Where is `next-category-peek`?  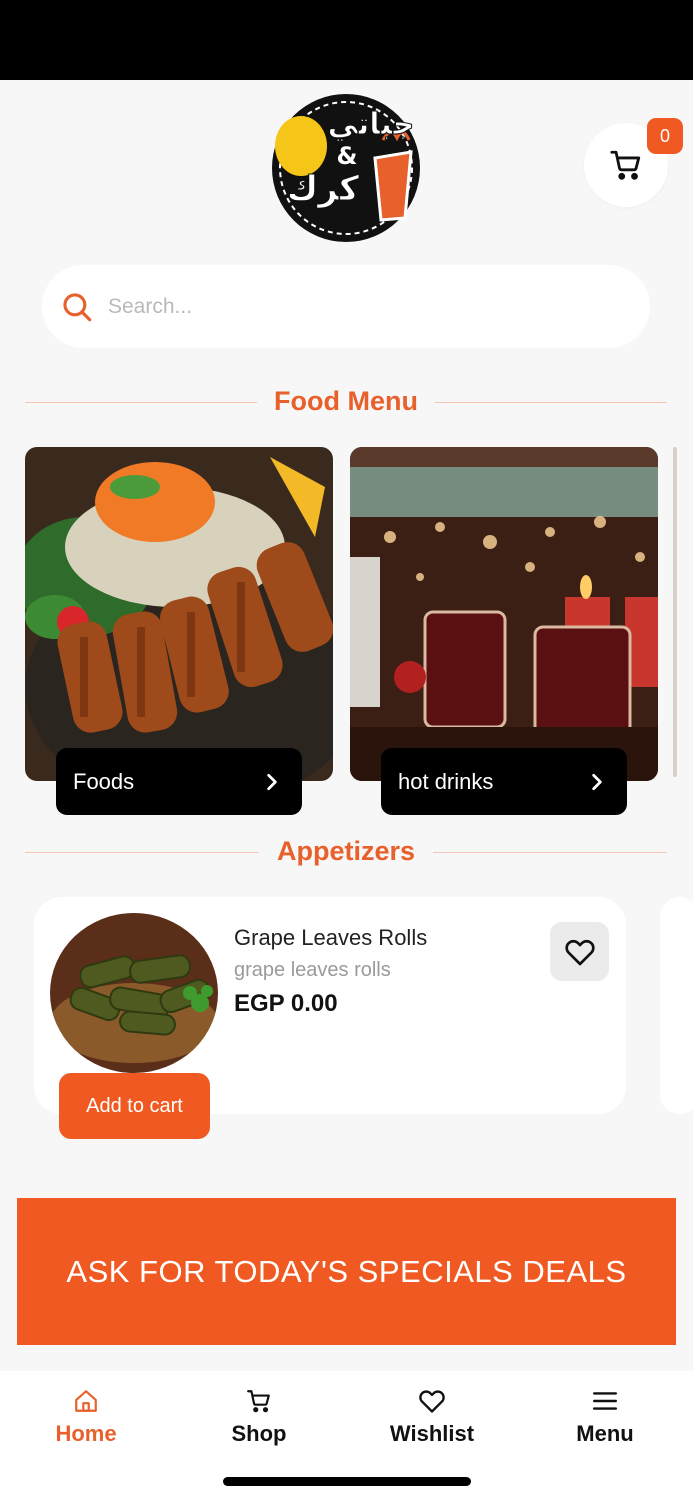 next-category-peek is located at coordinates (675, 612).